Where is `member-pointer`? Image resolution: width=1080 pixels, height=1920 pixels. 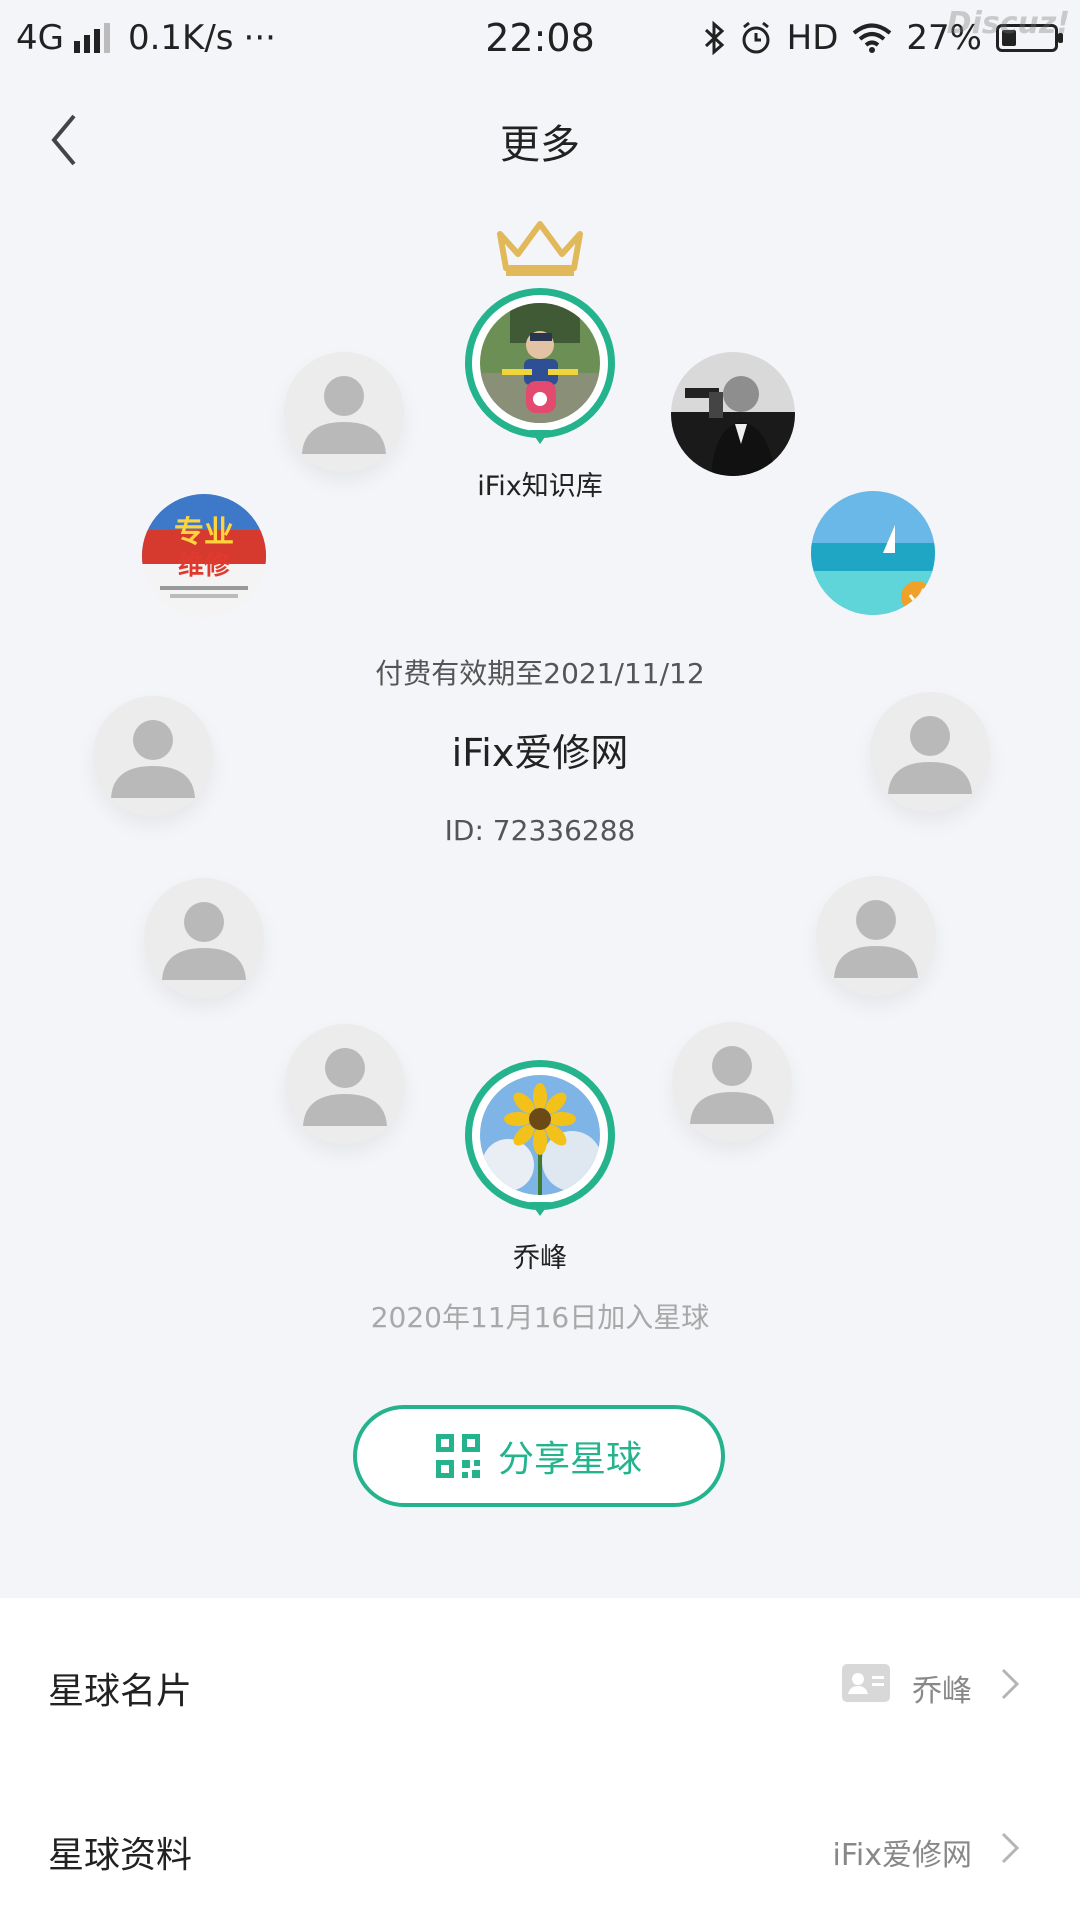
member-pointer is located at coordinates (540, 1209).